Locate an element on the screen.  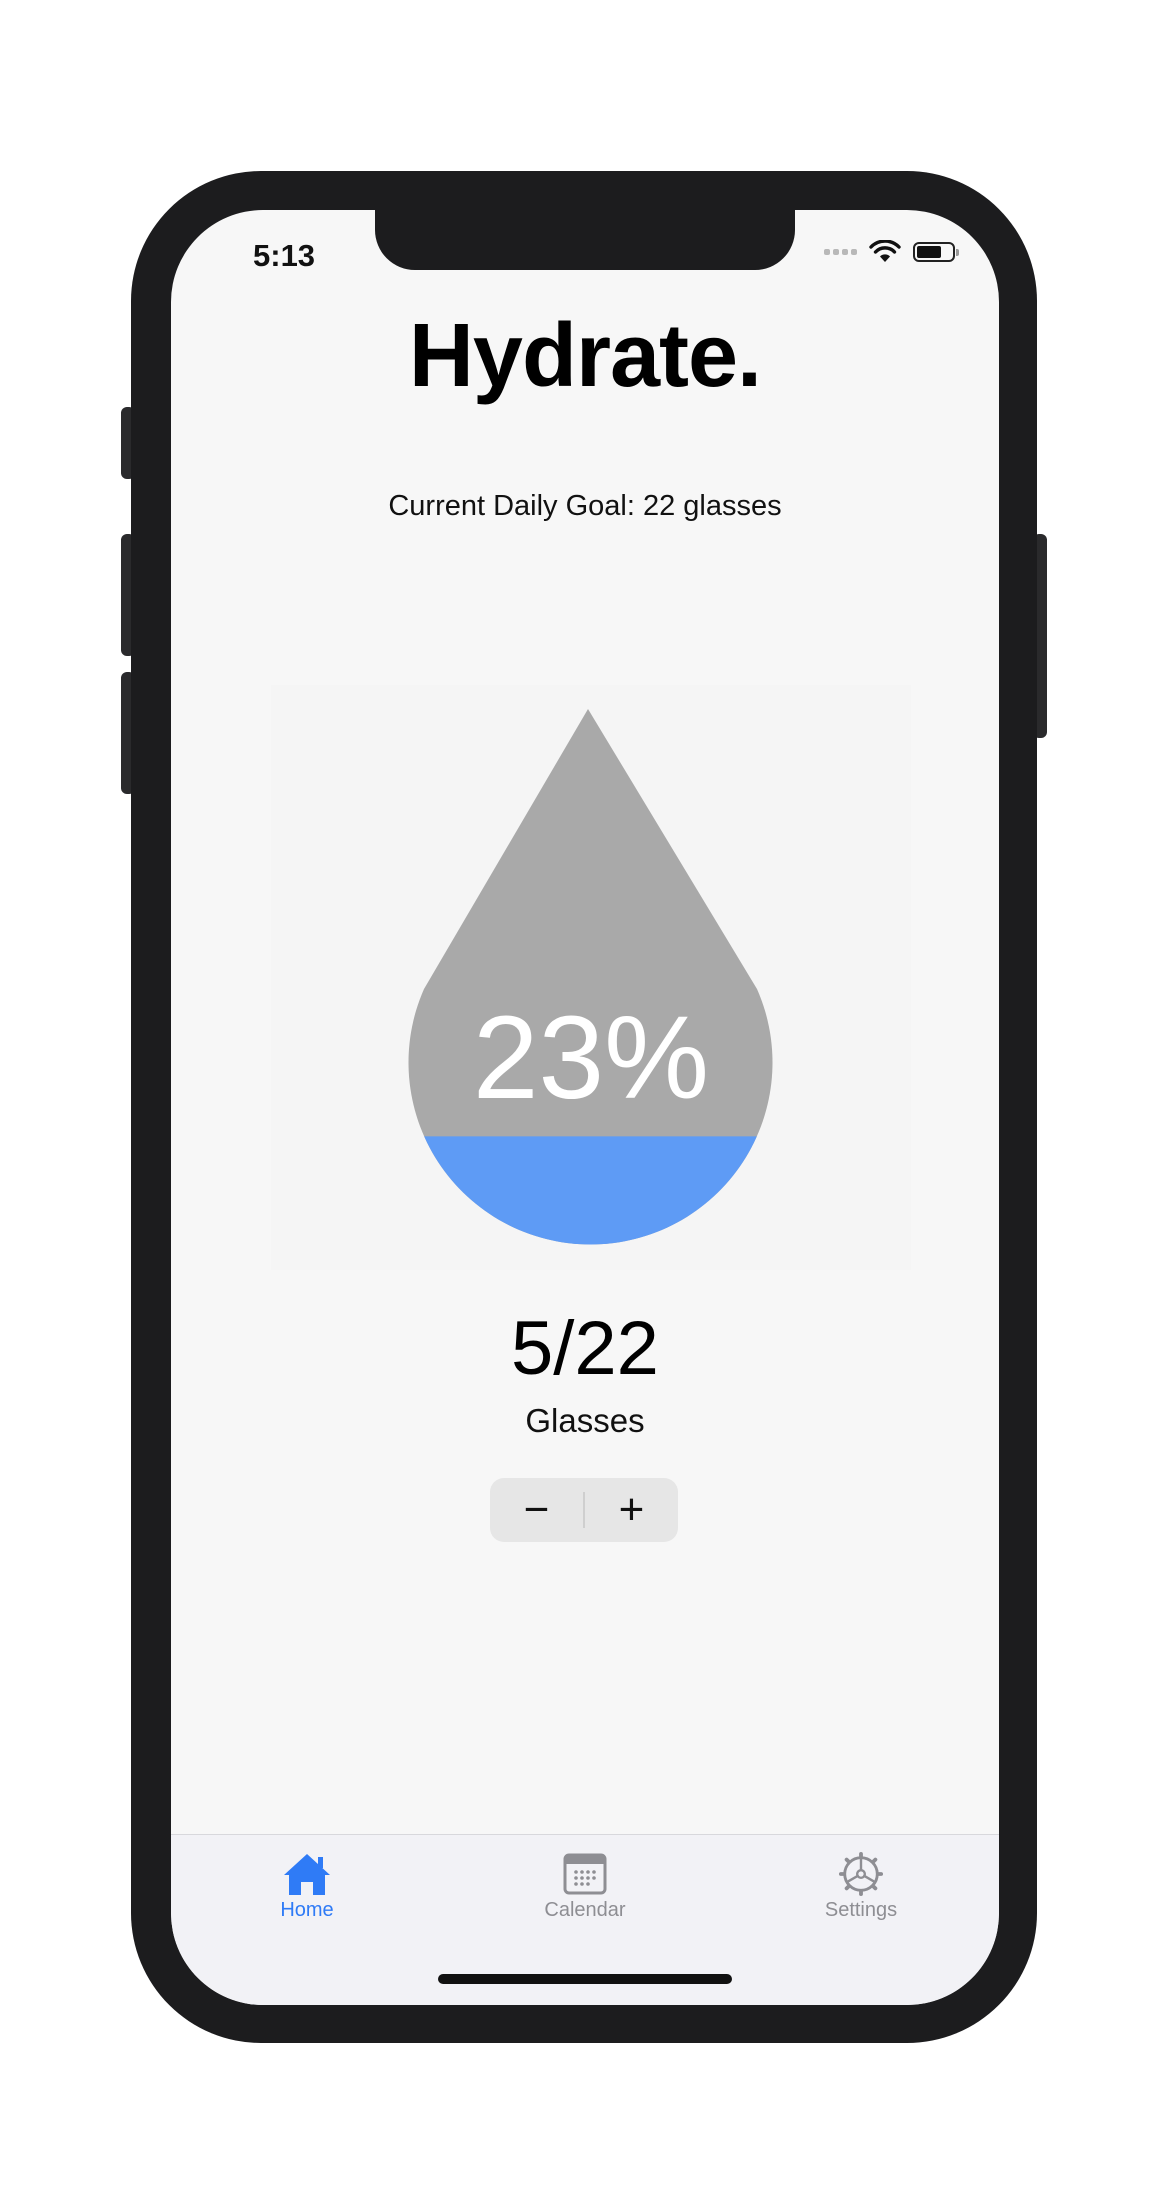
tab-calendar: Calendar is located at coordinates (585, 1886).